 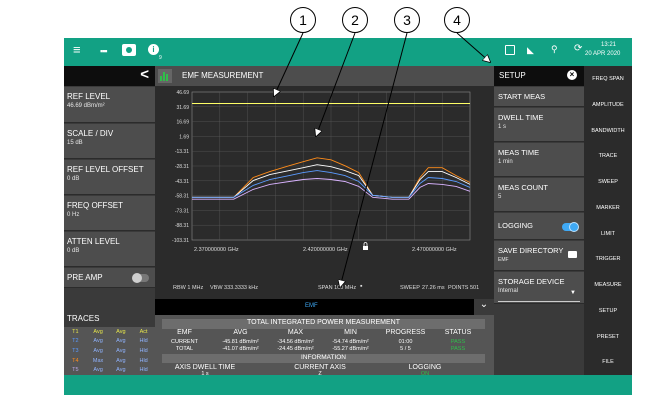 I want to click on logging-toggle, so click(x=570, y=227).